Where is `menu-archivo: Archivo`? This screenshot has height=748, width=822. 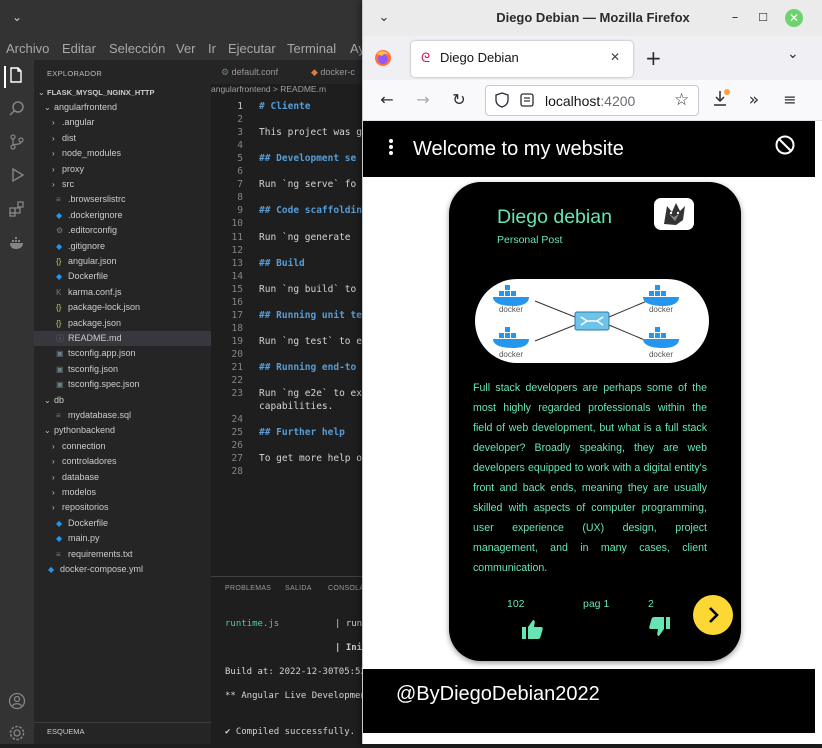
menu-archivo: Archivo is located at coordinates (27, 48).